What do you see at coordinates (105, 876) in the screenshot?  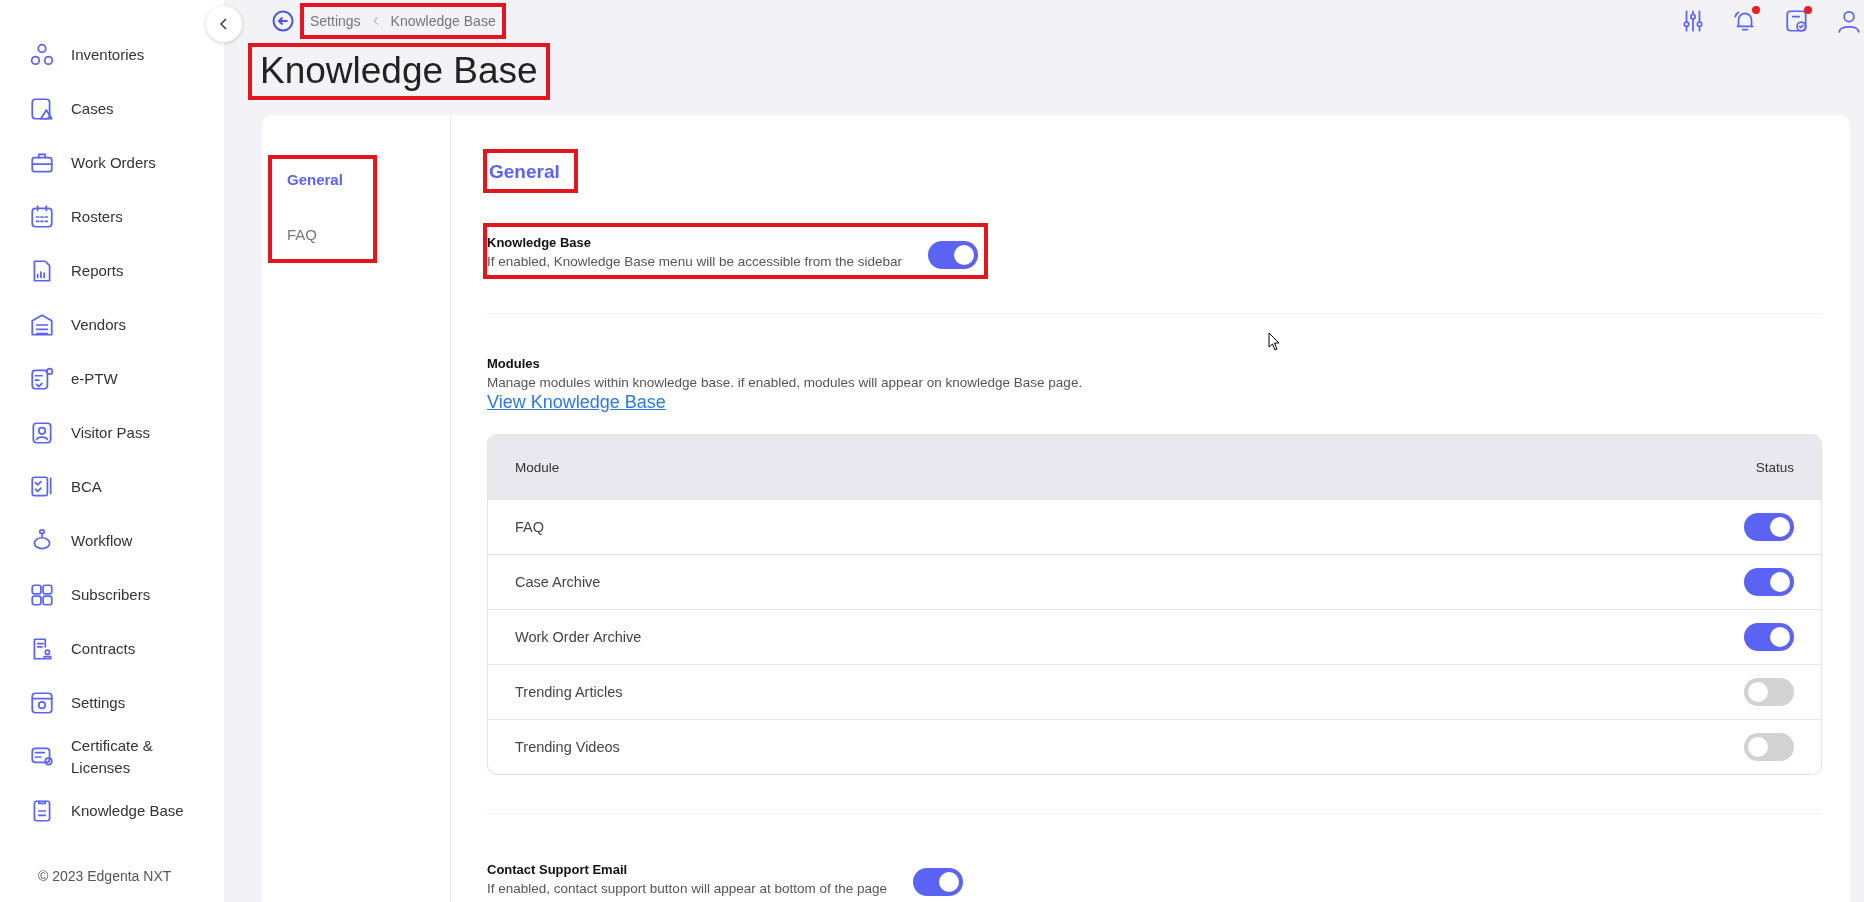 I see `copyright-text: © 2023 Edgenta NXT` at bounding box center [105, 876].